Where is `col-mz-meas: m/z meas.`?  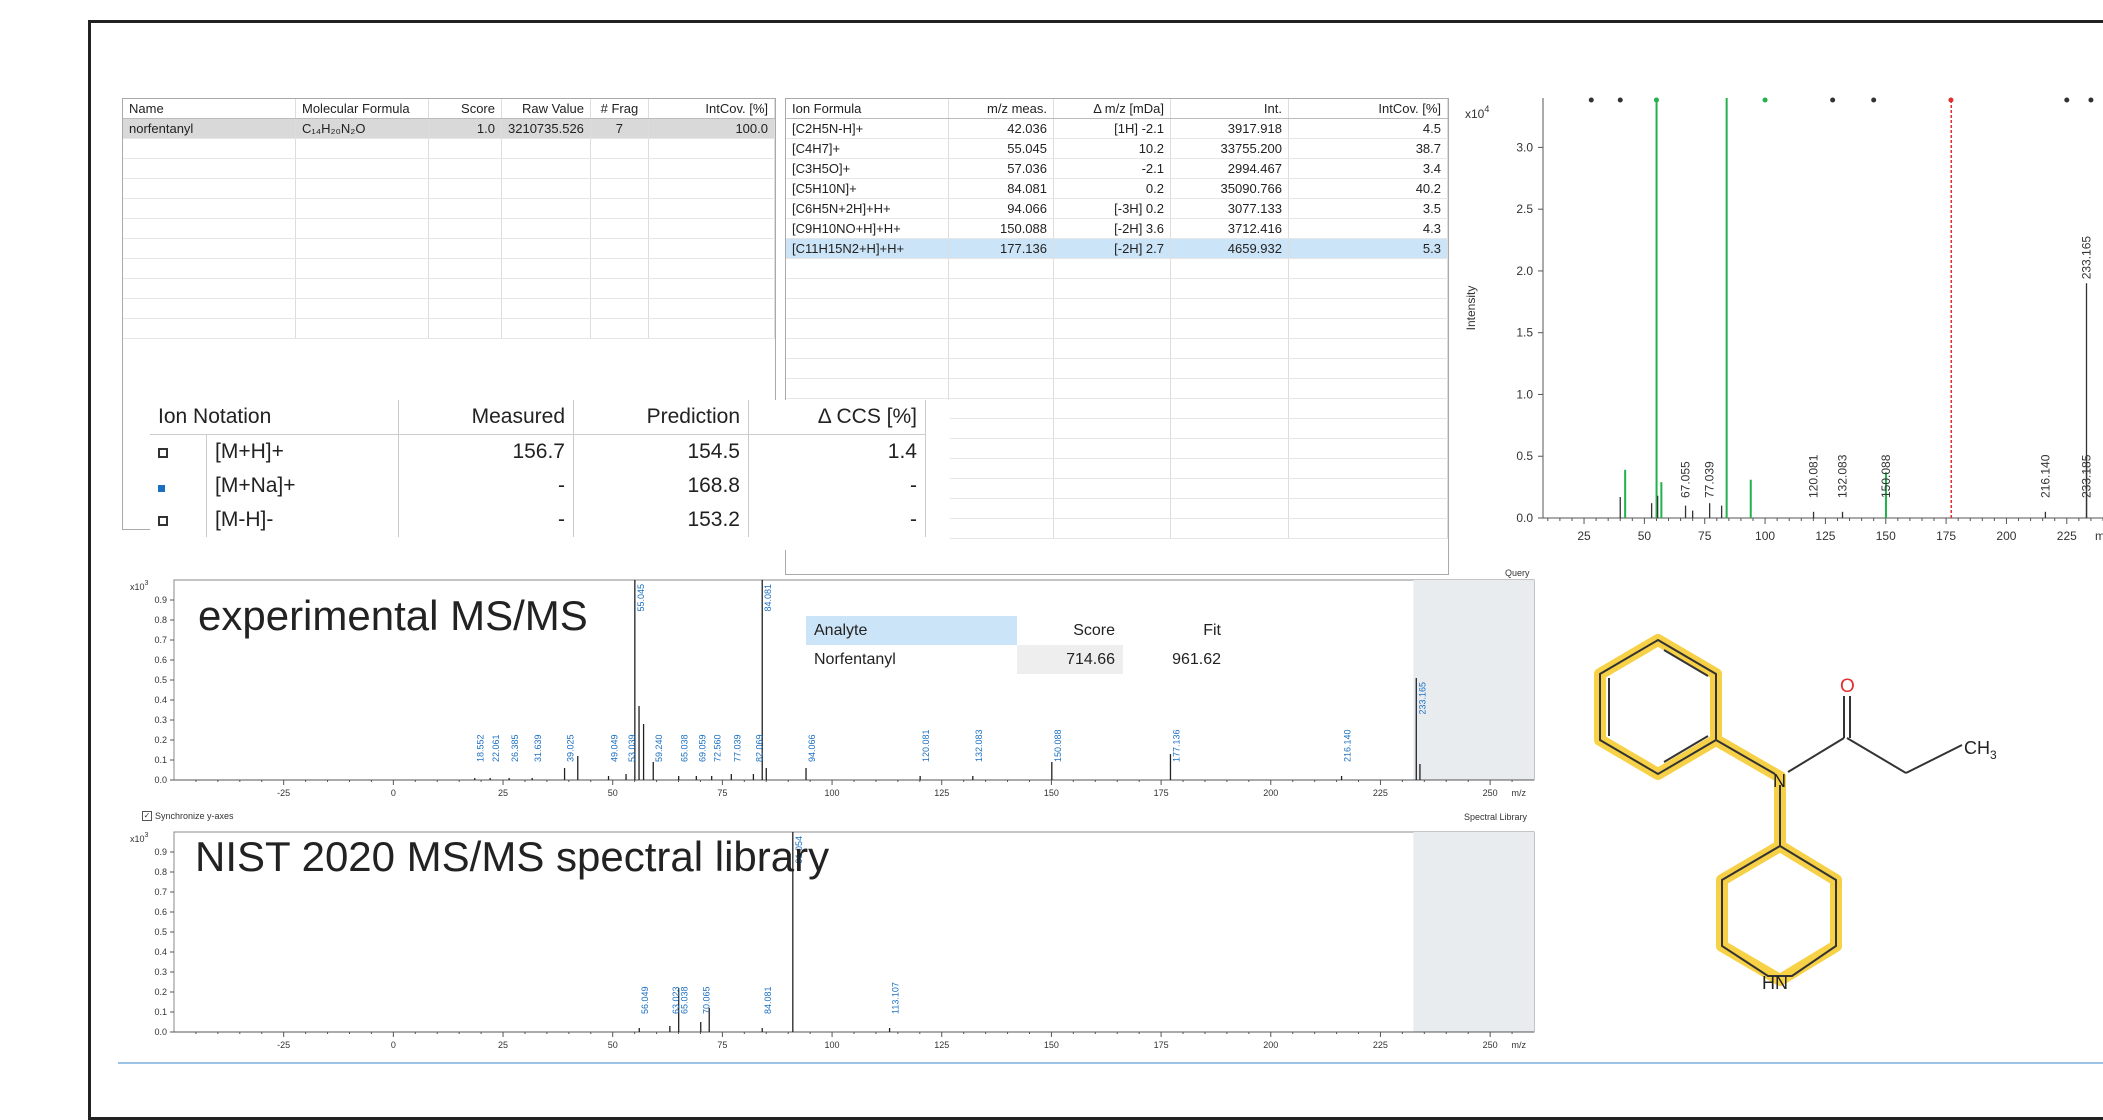 col-mz-meas: m/z meas. is located at coordinates (1001, 109).